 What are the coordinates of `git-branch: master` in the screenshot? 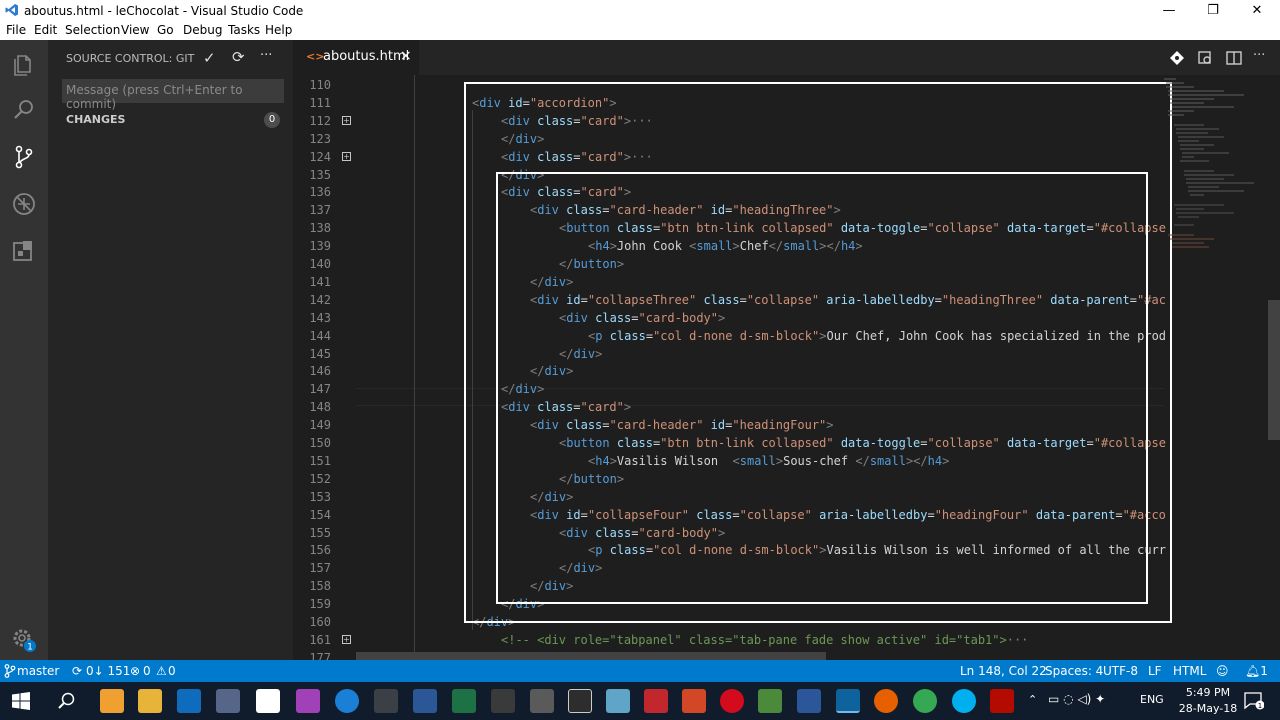 It's located at (38, 671).